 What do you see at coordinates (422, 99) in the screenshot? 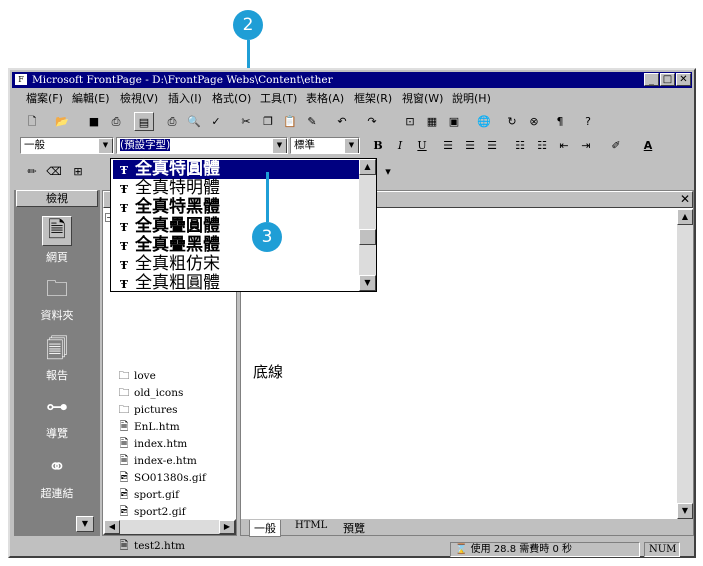
I see `menu-window: 視窗(W)` at bounding box center [422, 99].